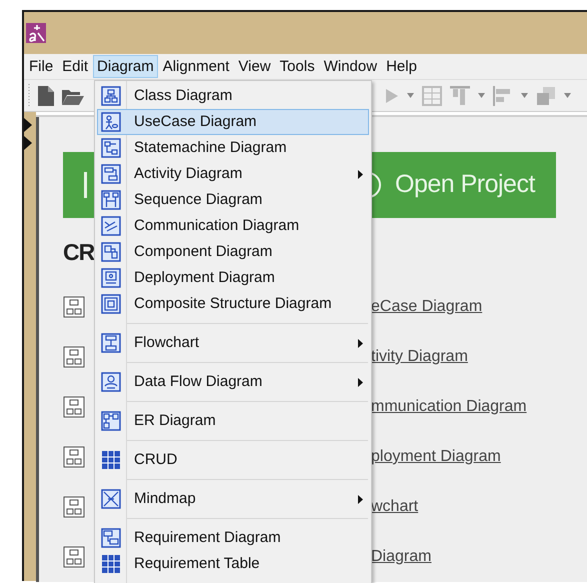 This screenshot has height=583, width=587. What do you see at coordinates (233, 200) in the screenshot?
I see `menu-item: Sequence Diagram` at bounding box center [233, 200].